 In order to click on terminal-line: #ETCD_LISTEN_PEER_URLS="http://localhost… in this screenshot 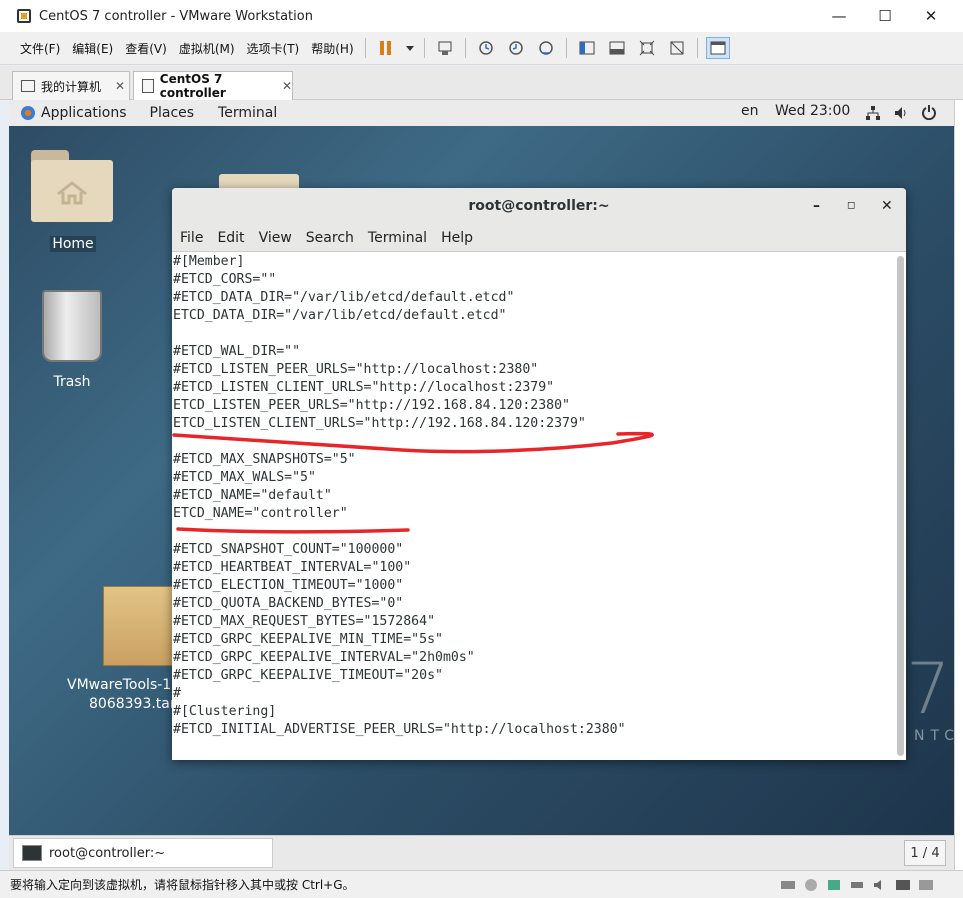, I will do `click(356, 369)`.